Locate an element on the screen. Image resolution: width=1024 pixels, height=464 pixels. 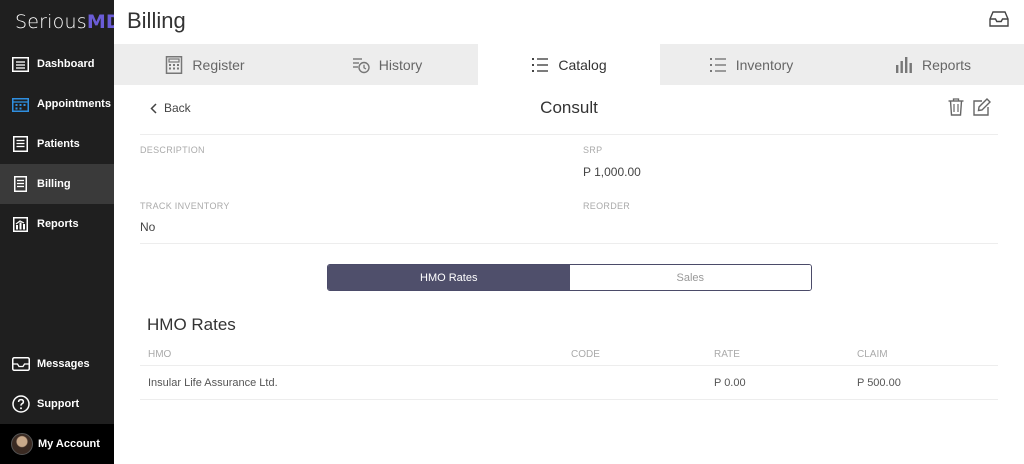
column-header-rate: RATE is located at coordinates (727, 354).